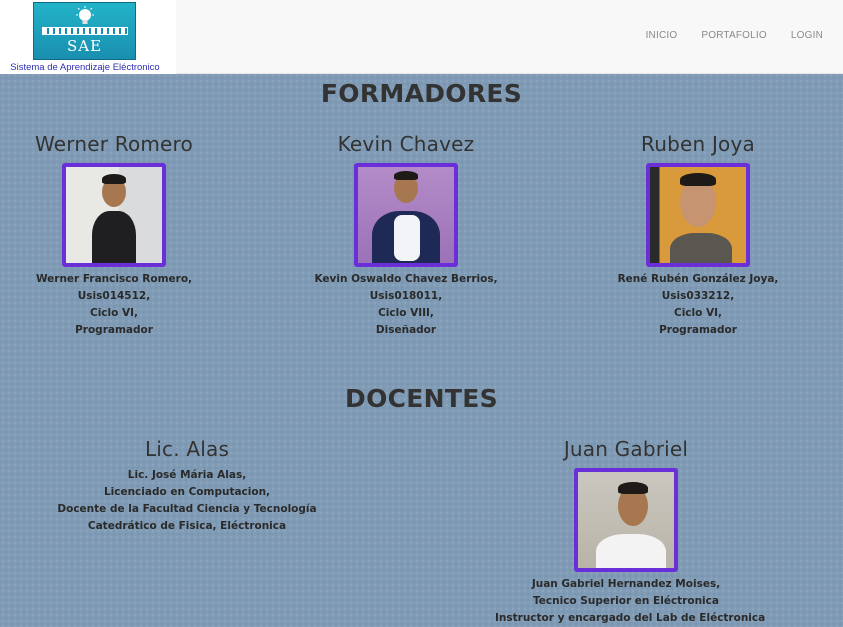  Describe the element at coordinates (626, 601) in the screenshot. I see `detail-line: Tecnico Superior en Eléctronica` at that location.